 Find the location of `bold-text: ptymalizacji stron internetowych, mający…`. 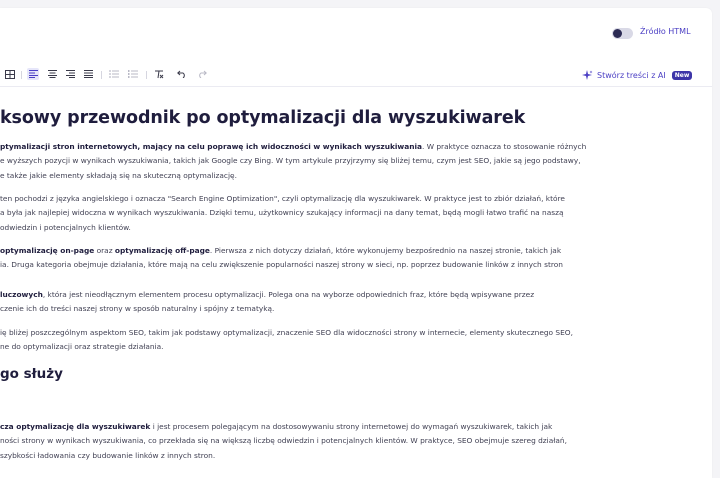

bold-text: ptymalizacji stron internetowych, mający… is located at coordinates (211, 146).